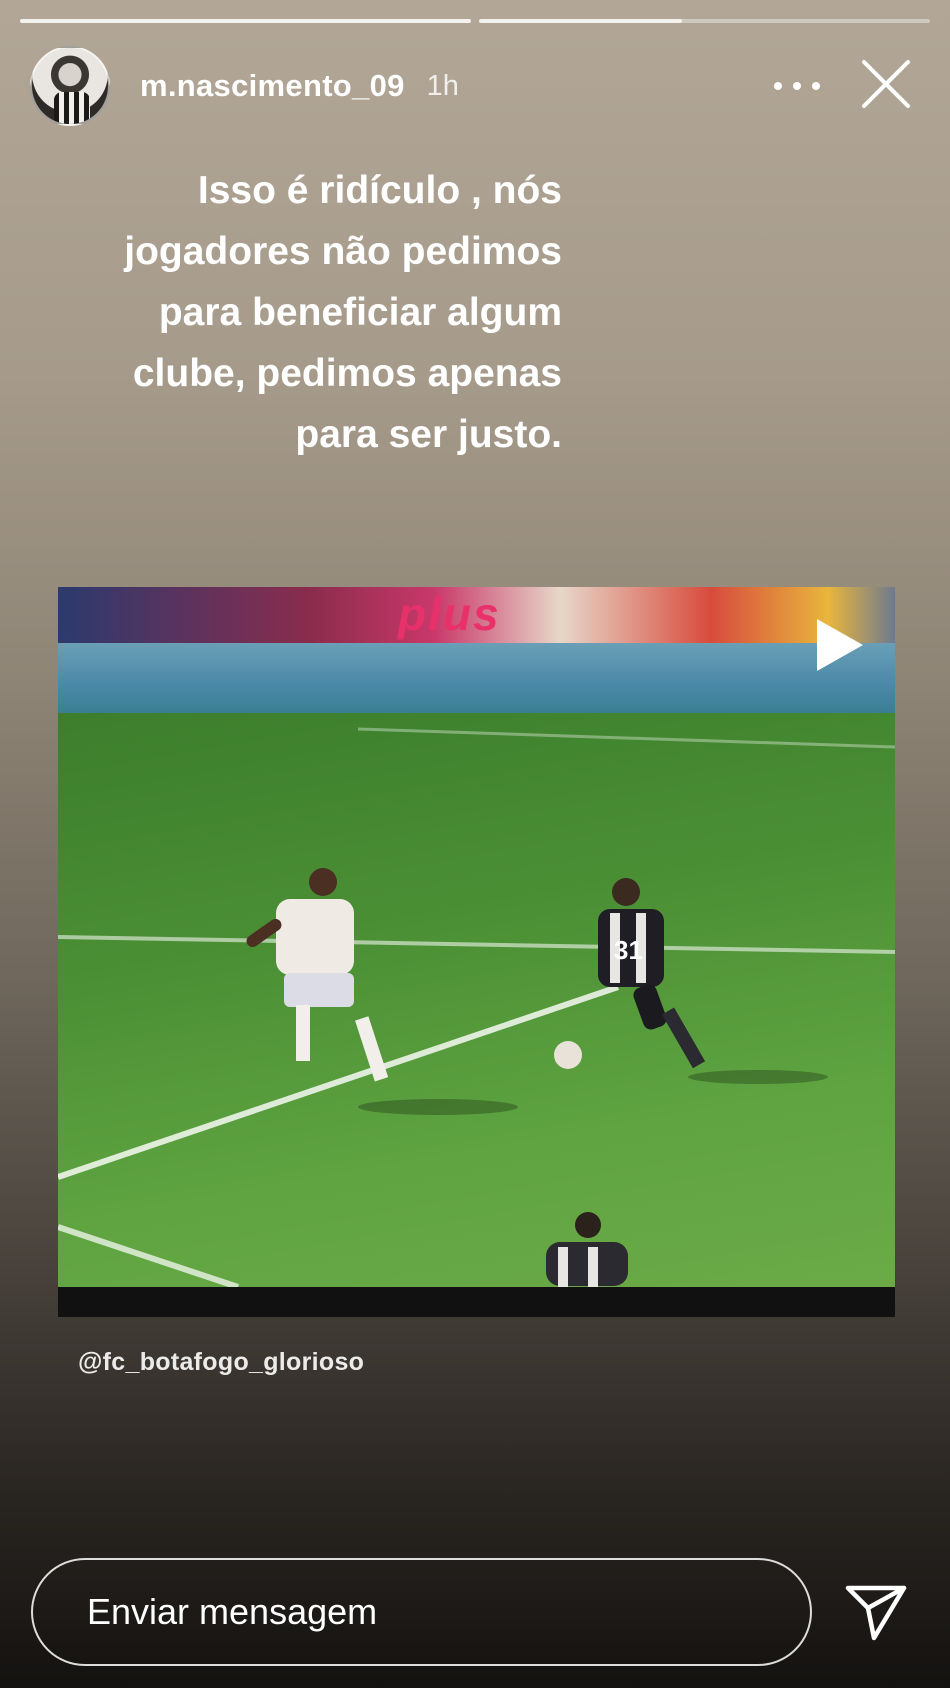 This screenshot has height=1688, width=950. What do you see at coordinates (475, 21) in the screenshot?
I see `story-progress` at bounding box center [475, 21].